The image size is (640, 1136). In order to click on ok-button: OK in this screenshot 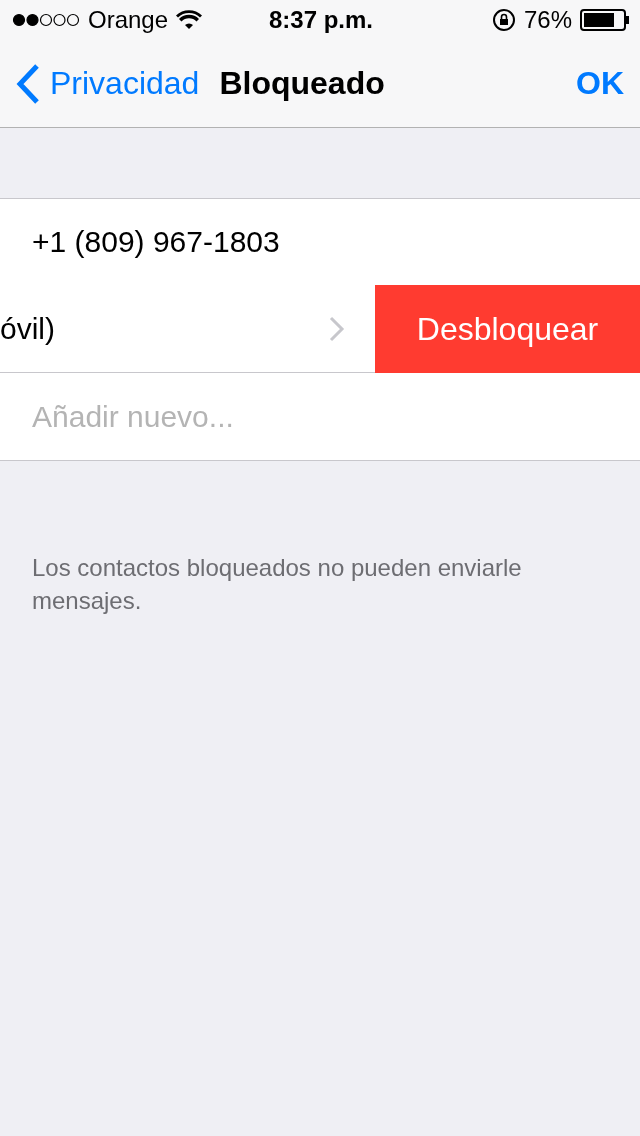, I will do `click(600, 83)`.